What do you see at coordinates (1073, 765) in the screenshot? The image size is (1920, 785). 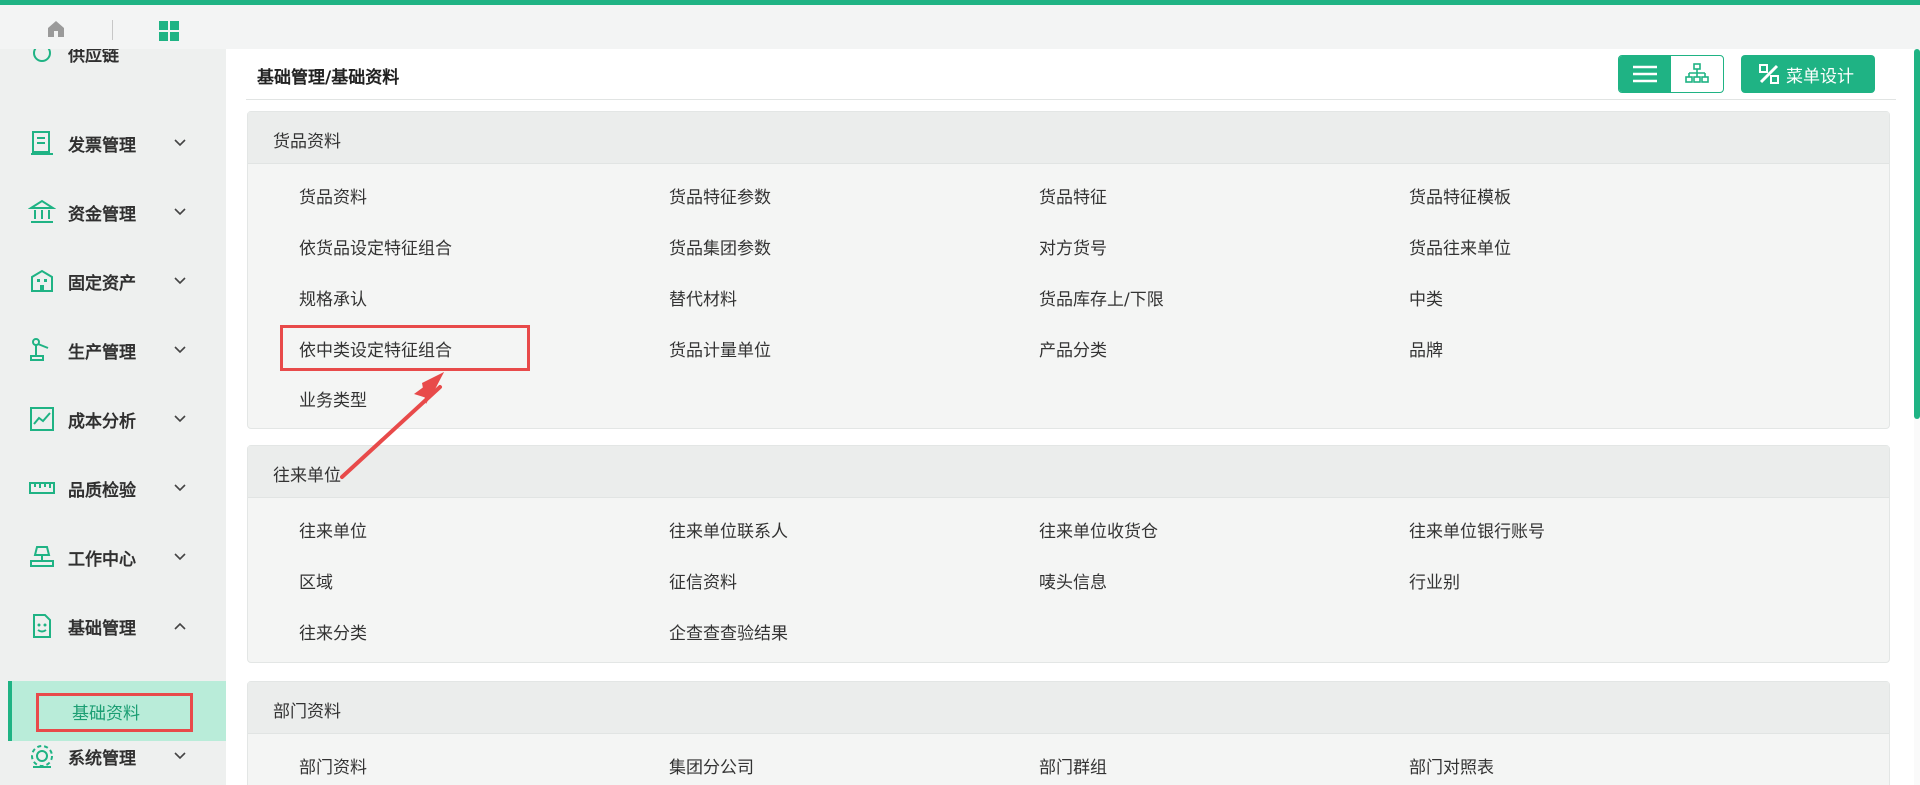 I see `link-department-group: 部门群组` at bounding box center [1073, 765].